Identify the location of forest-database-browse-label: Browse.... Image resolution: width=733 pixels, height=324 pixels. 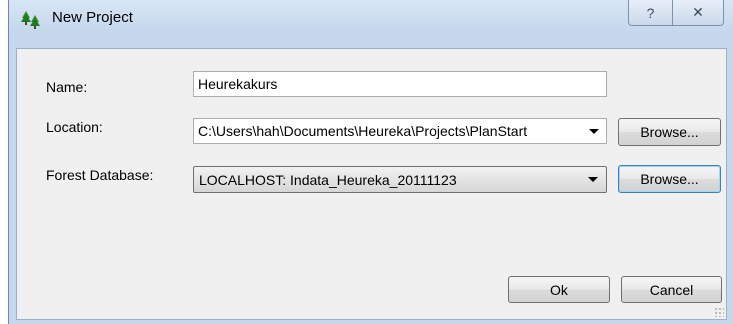
(669, 179).